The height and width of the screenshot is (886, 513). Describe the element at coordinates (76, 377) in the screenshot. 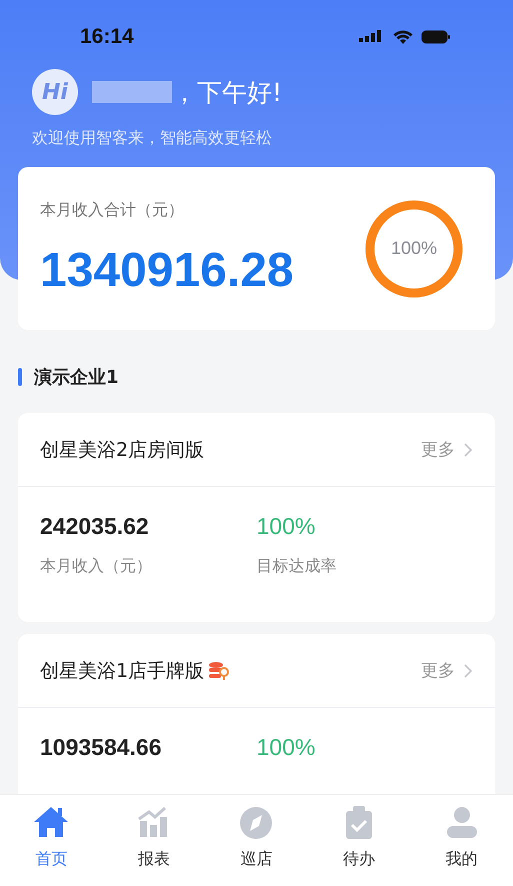

I see `section-title: 演示企业1` at that location.